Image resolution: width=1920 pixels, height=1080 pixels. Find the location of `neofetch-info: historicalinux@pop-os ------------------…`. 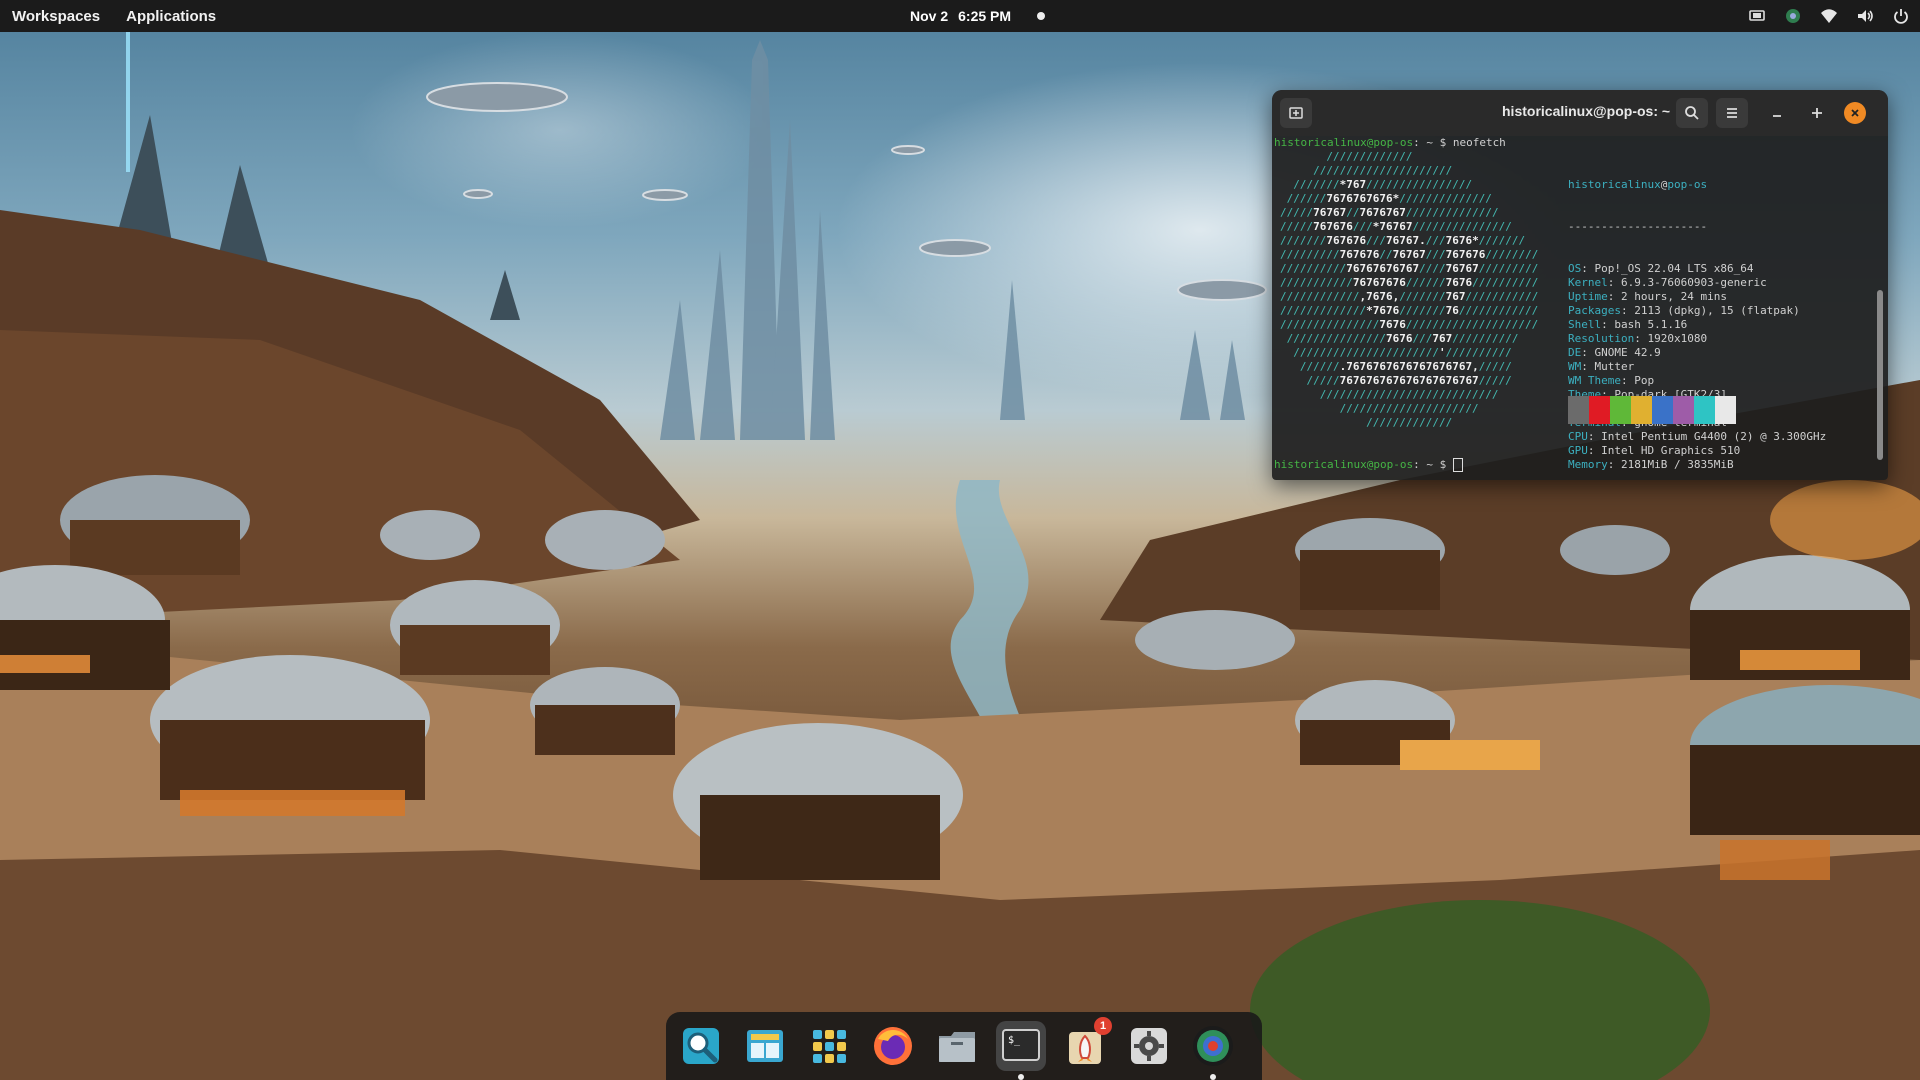

neofetch-info: historicalinux@pop-os ------------------… is located at coordinates (1697, 315).